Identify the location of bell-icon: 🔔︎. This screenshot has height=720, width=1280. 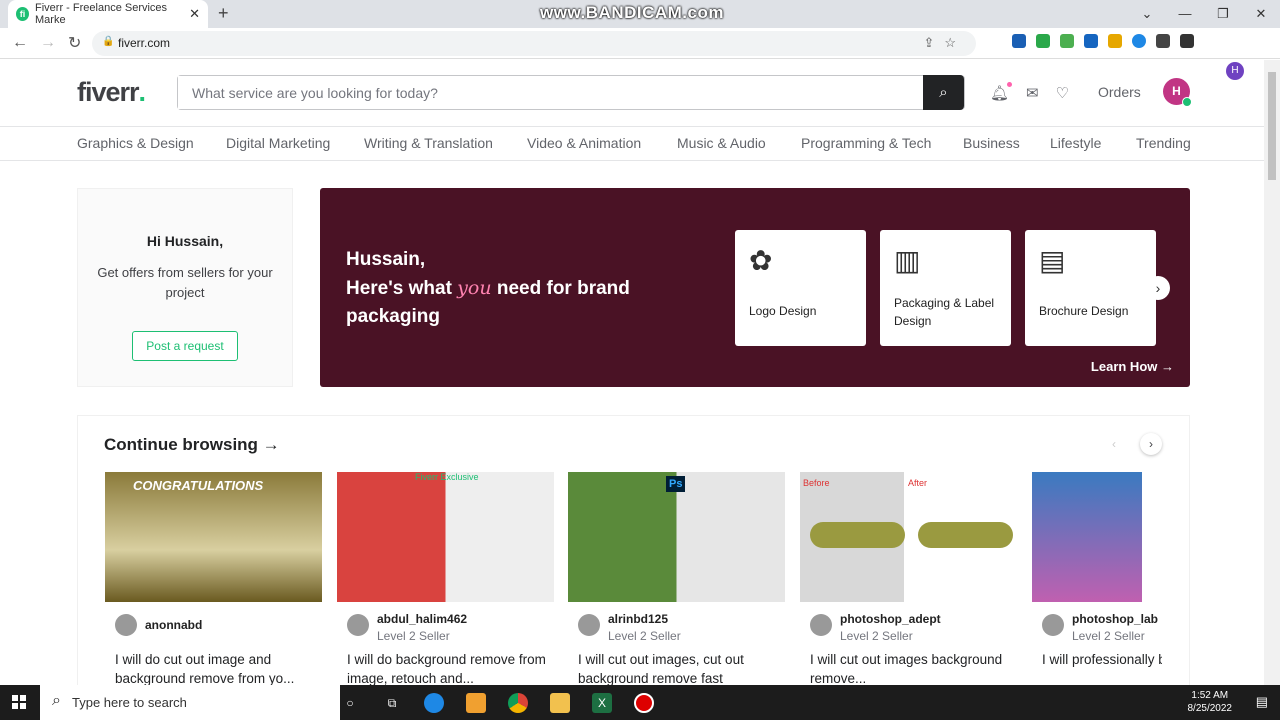
(1001, 92).